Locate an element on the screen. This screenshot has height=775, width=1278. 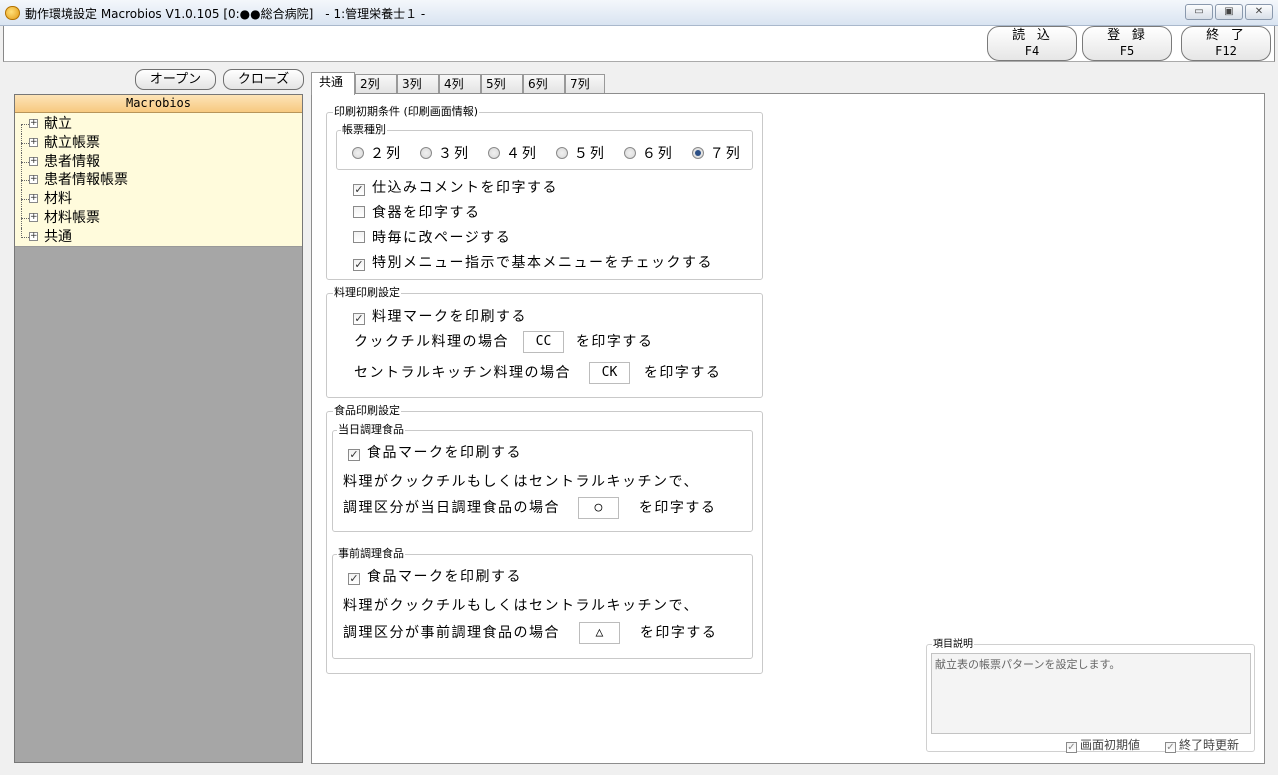
form-type-legend: 帳票種別 is located at coordinates (364, 130).